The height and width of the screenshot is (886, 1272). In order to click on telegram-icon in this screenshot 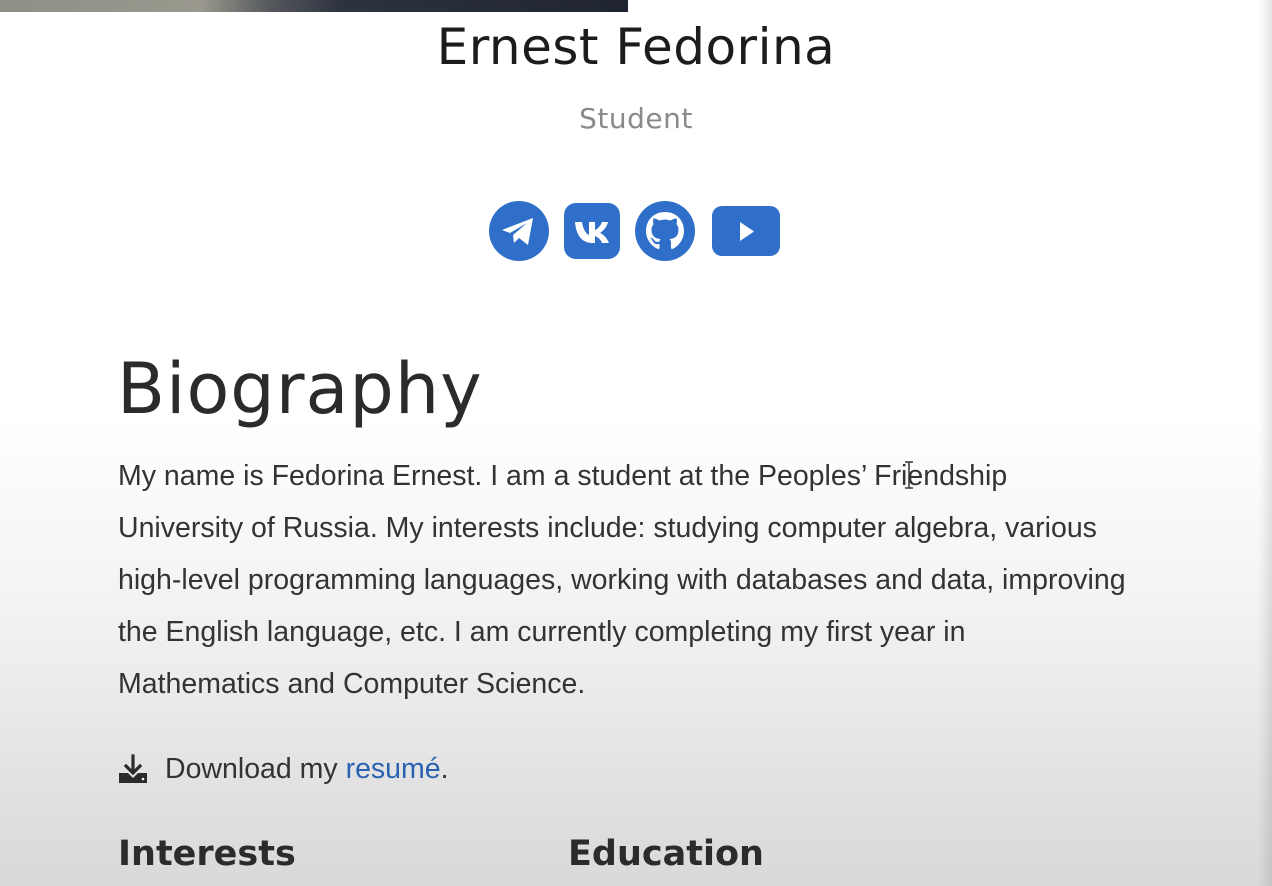, I will do `click(519, 231)`.